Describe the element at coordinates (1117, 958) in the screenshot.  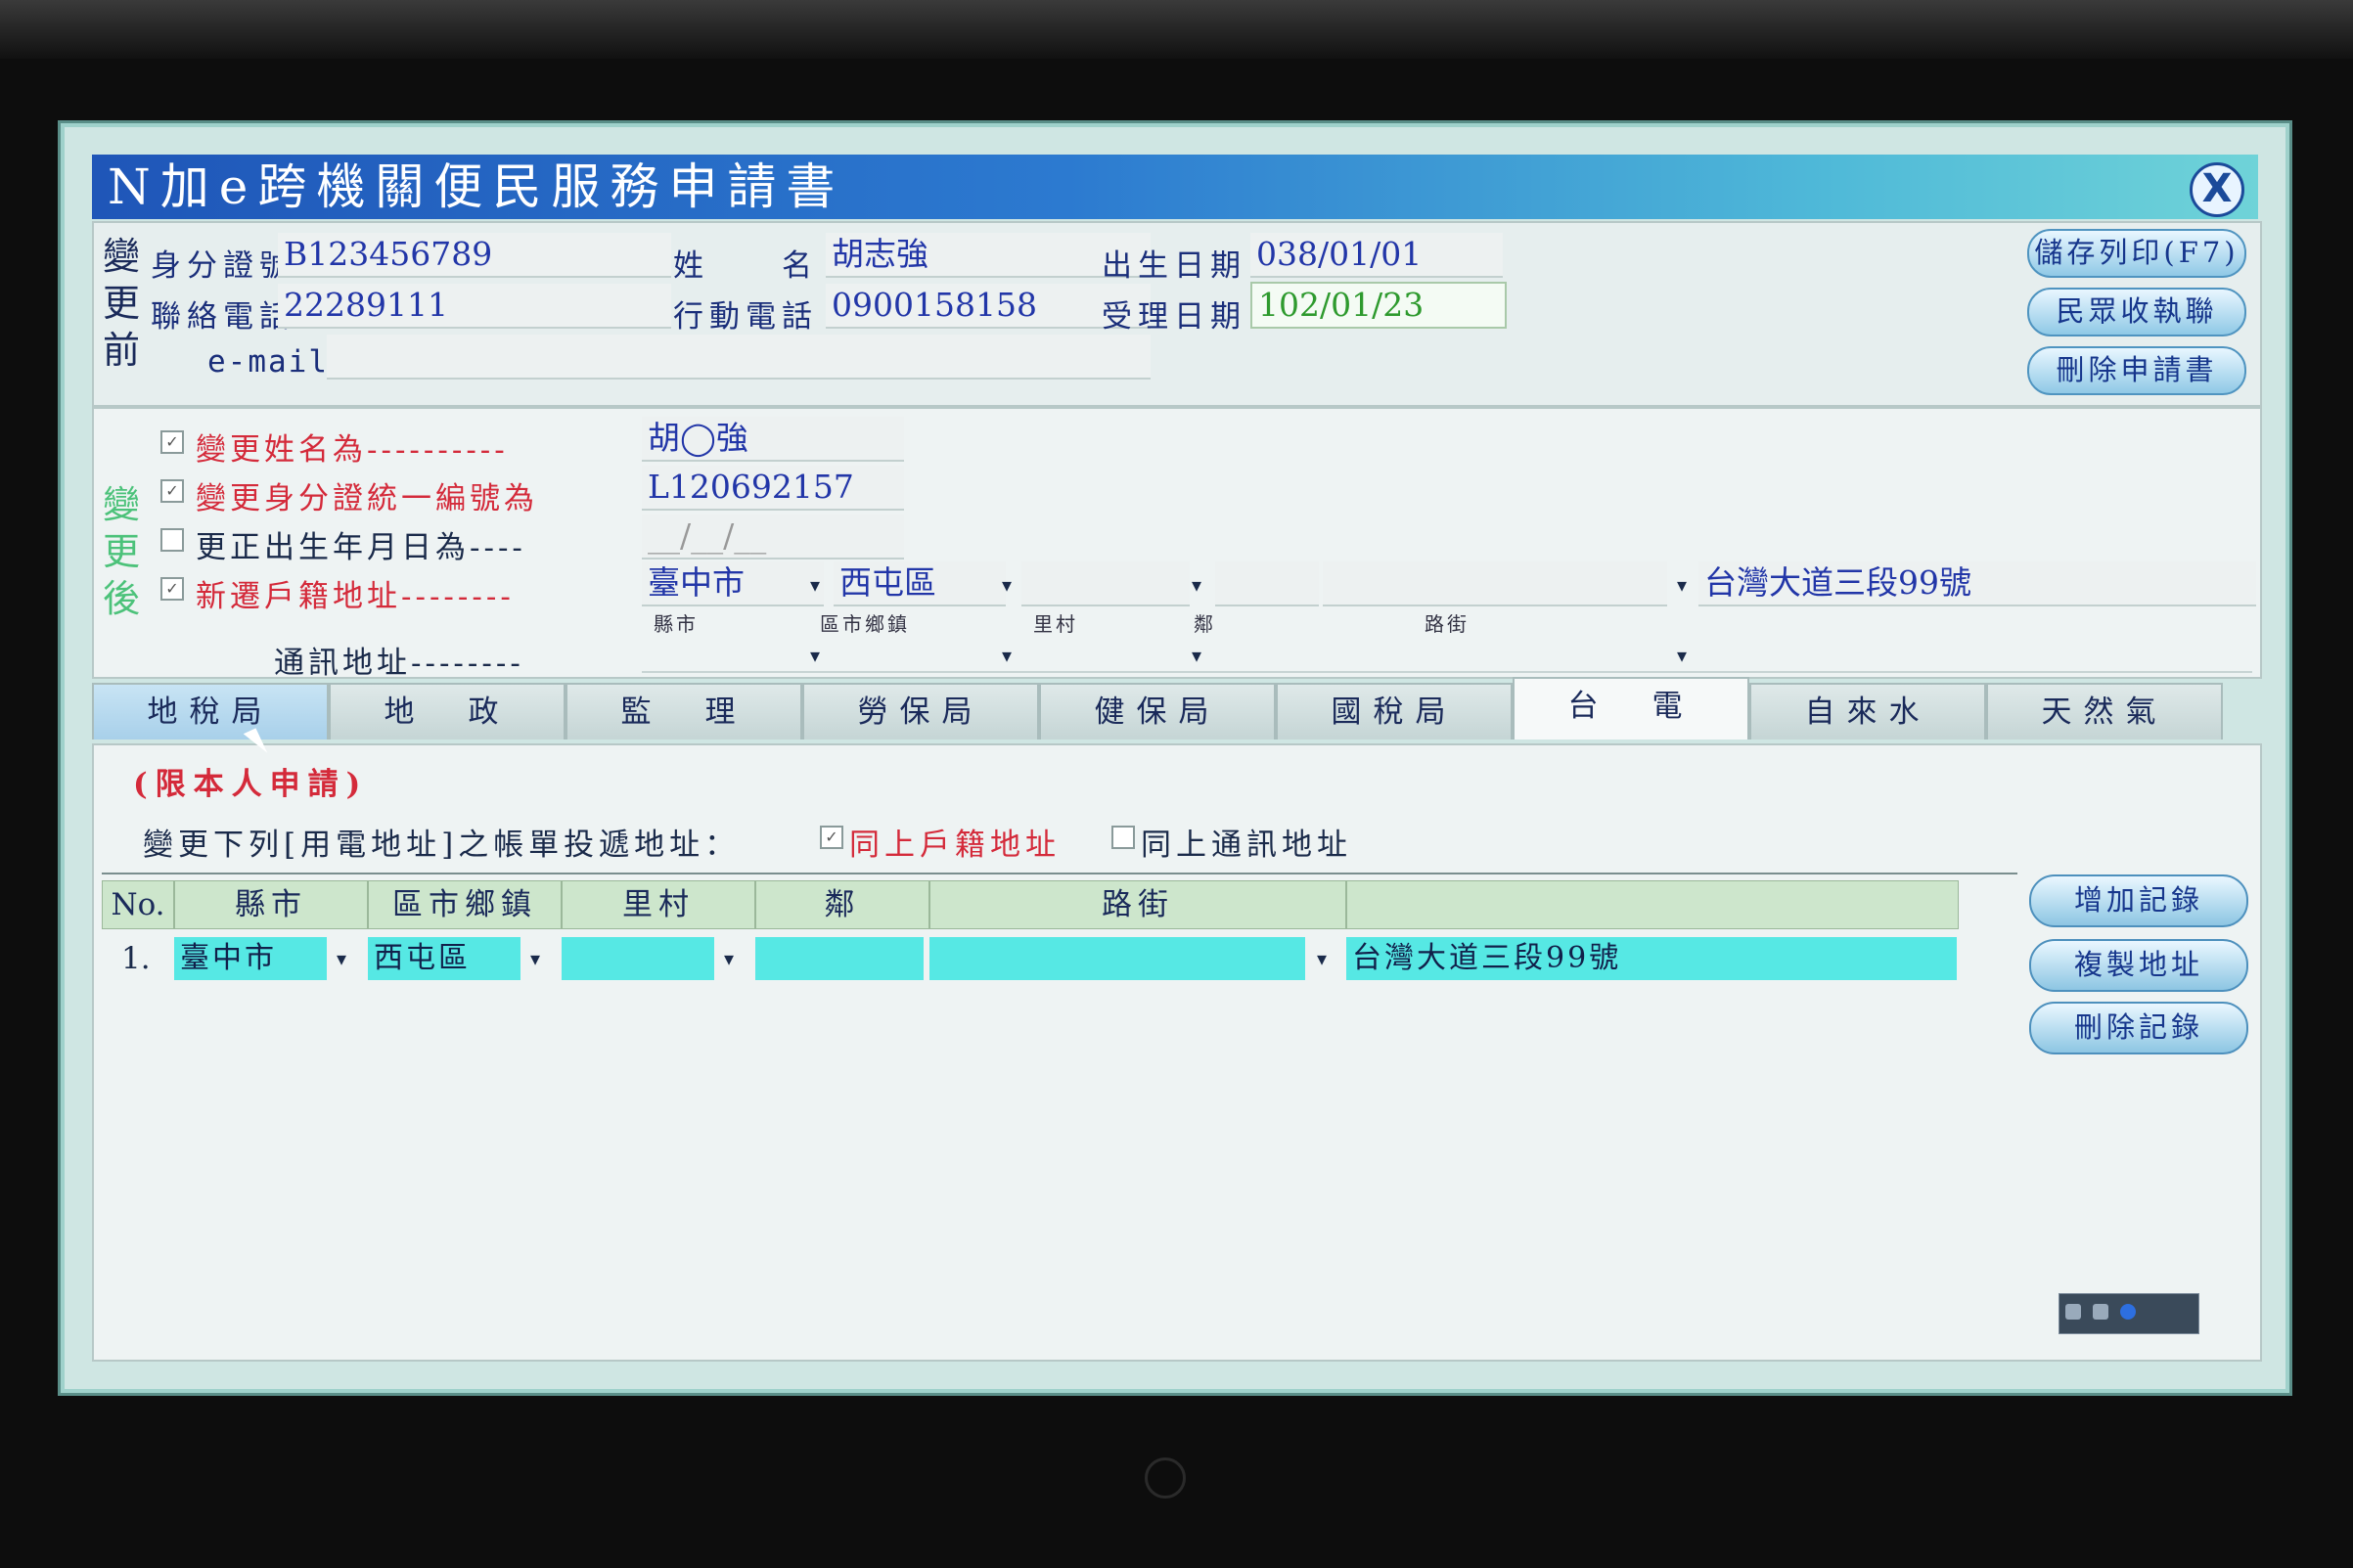
I see `row-road-select` at that location.